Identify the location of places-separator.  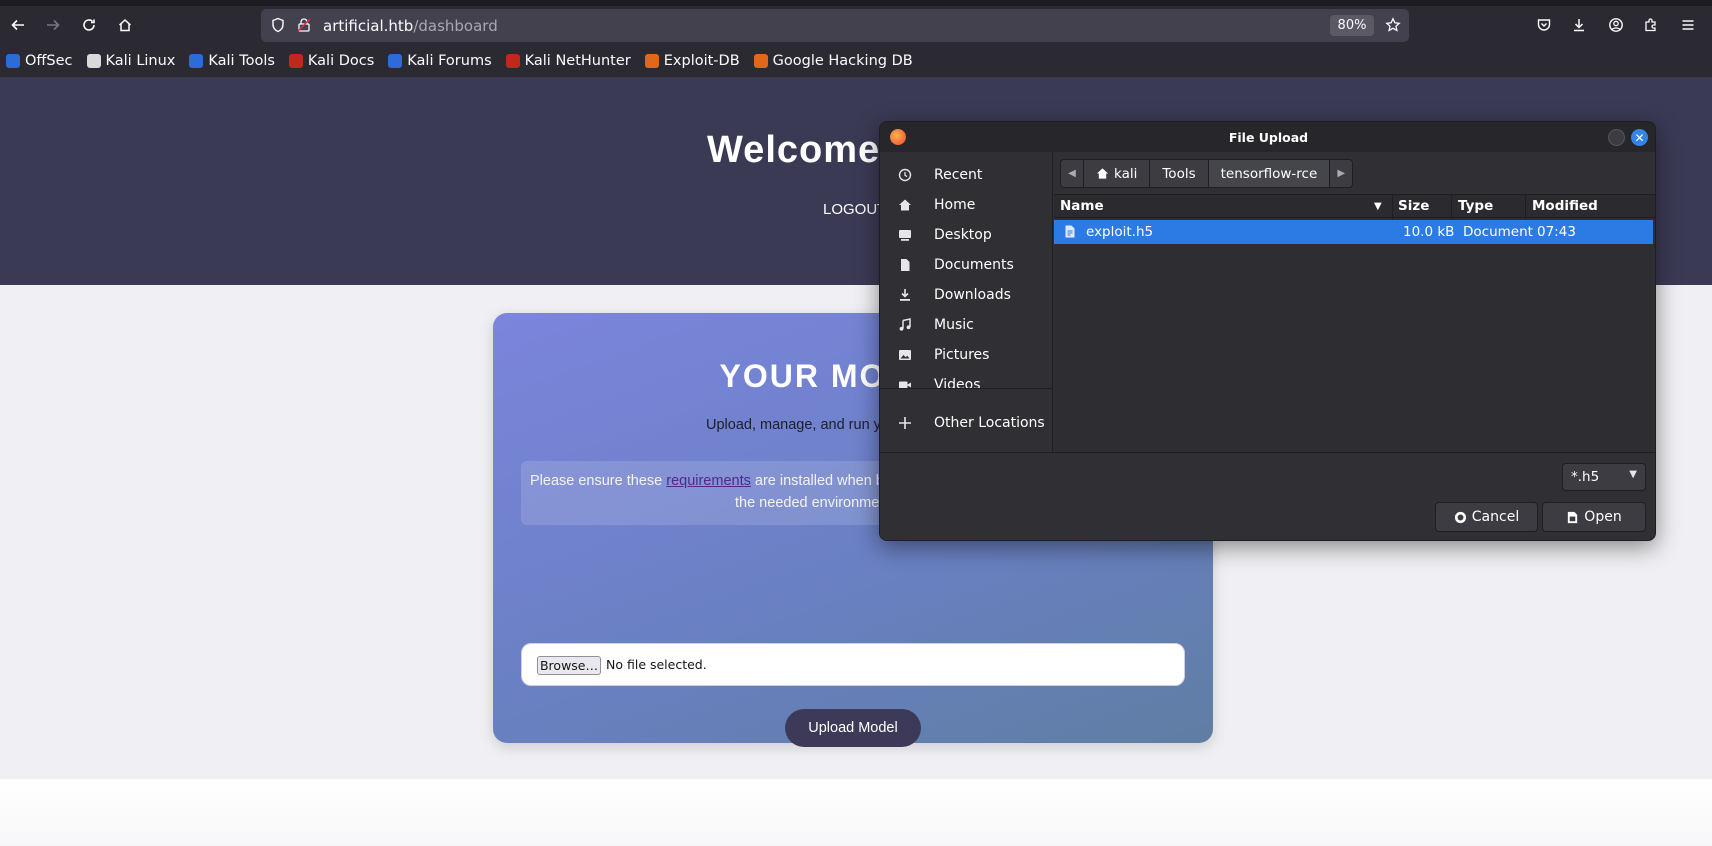
(966, 388).